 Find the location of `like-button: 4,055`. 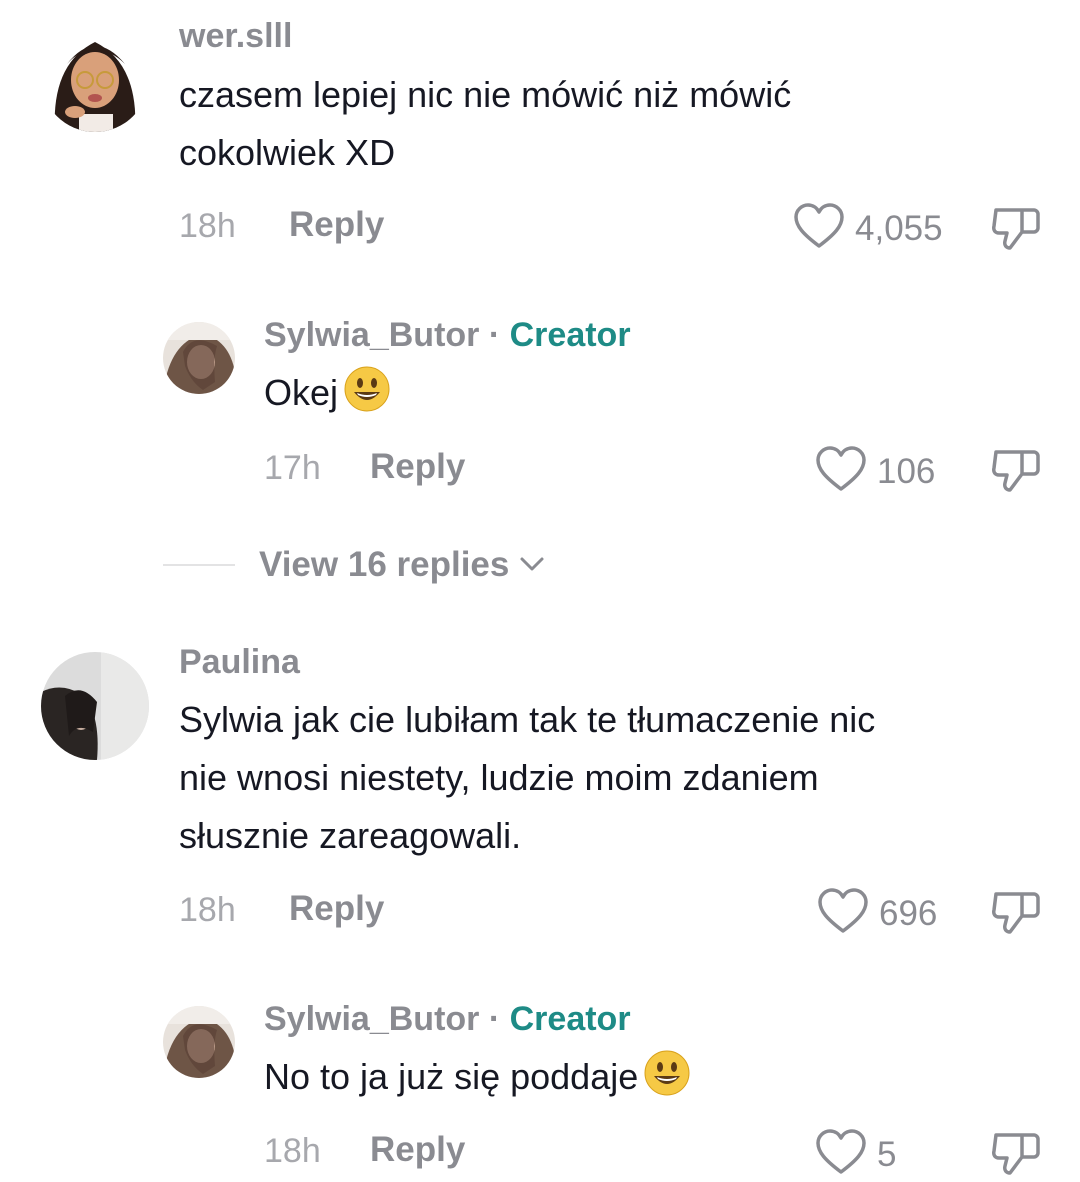

like-button: 4,055 is located at coordinates (868, 228).